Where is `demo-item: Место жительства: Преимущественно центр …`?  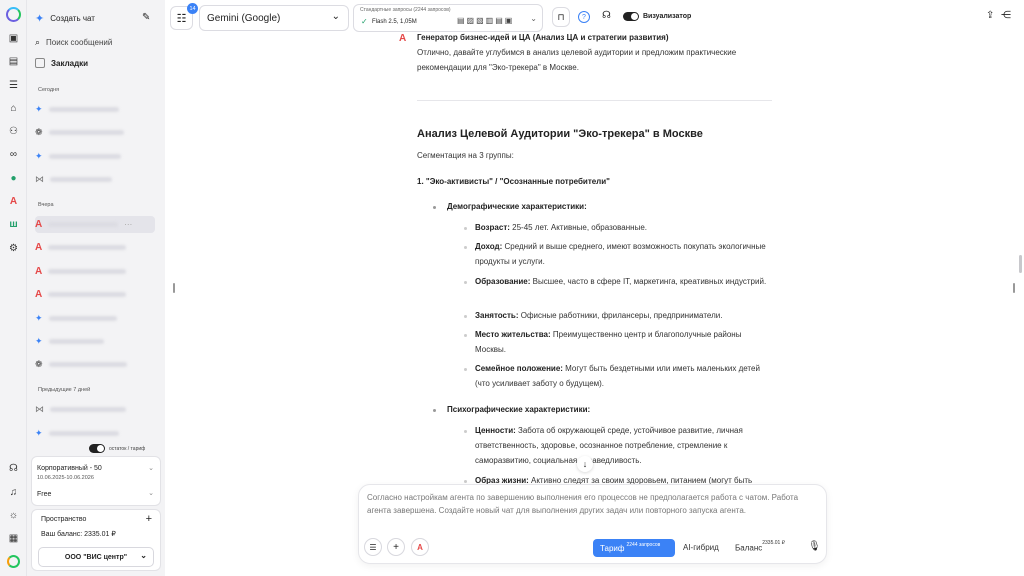 demo-item: Место жительства: Преимущественно центр … is located at coordinates (608, 342).